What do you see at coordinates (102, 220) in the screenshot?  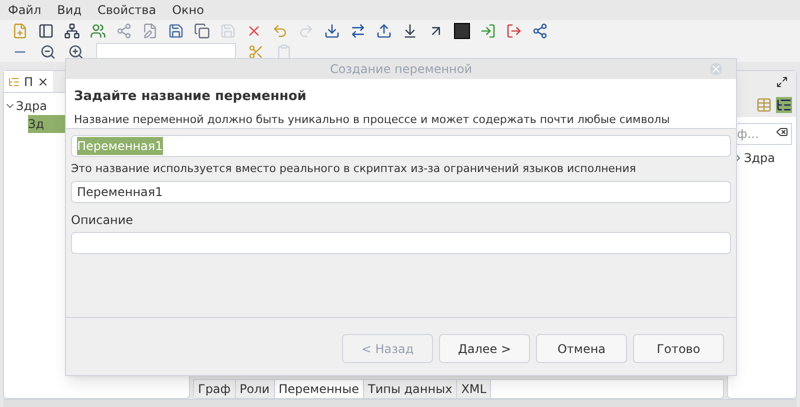 I see `field-label: Описание` at bounding box center [102, 220].